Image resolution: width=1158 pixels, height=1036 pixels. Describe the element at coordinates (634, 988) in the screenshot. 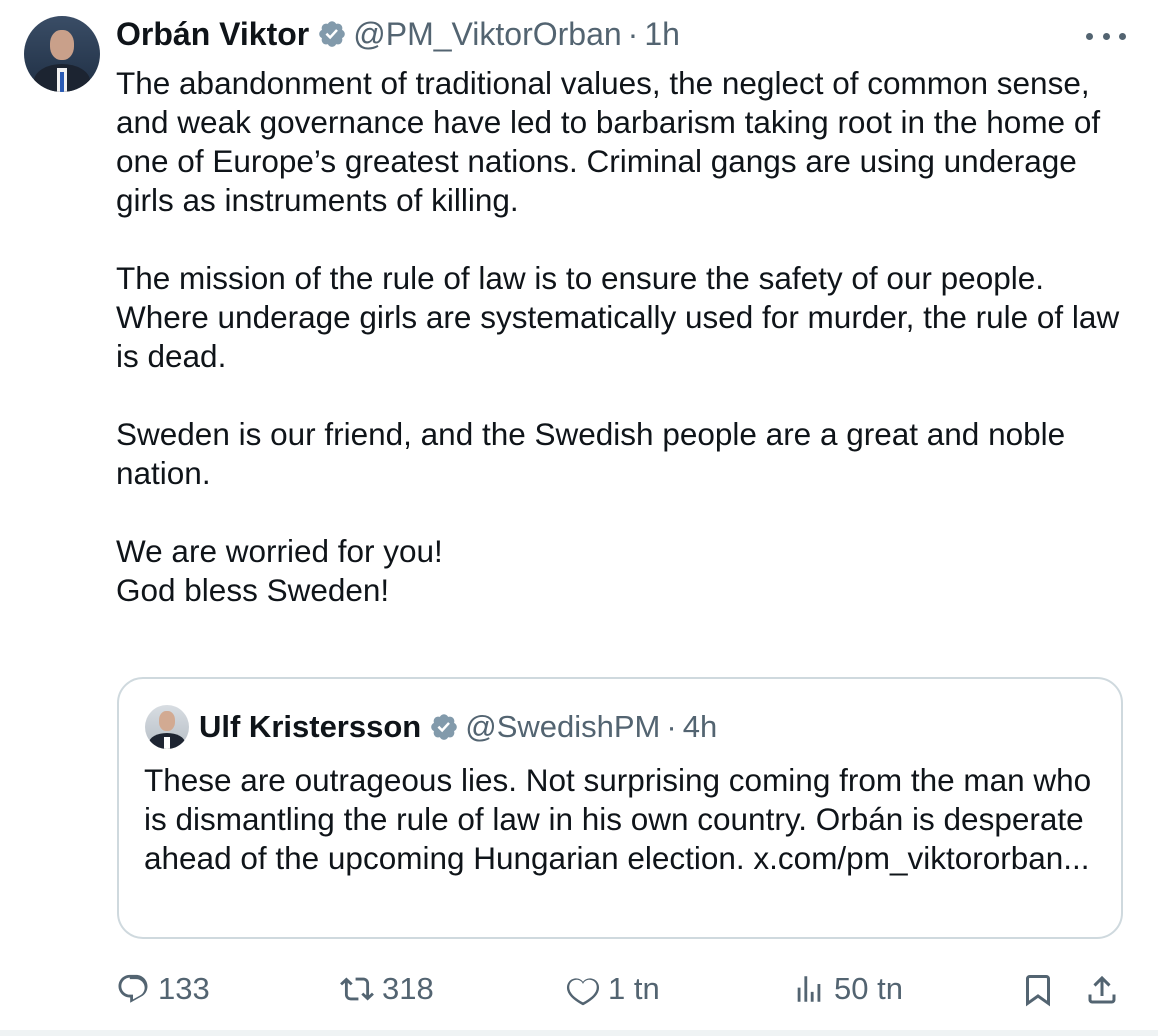

I see `like-count: 1 tn` at that location.